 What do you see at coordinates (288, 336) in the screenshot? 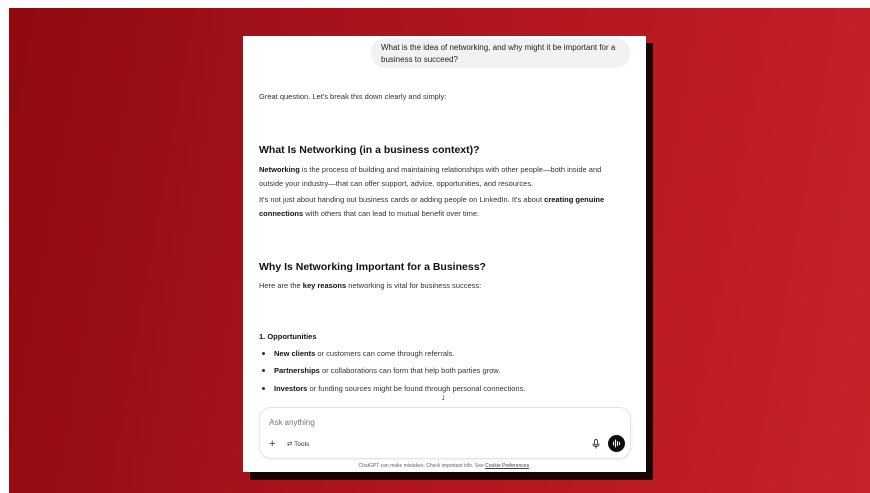
I see `heading-opportunities: 1. Opportunities` at bounding box center [288, 336].